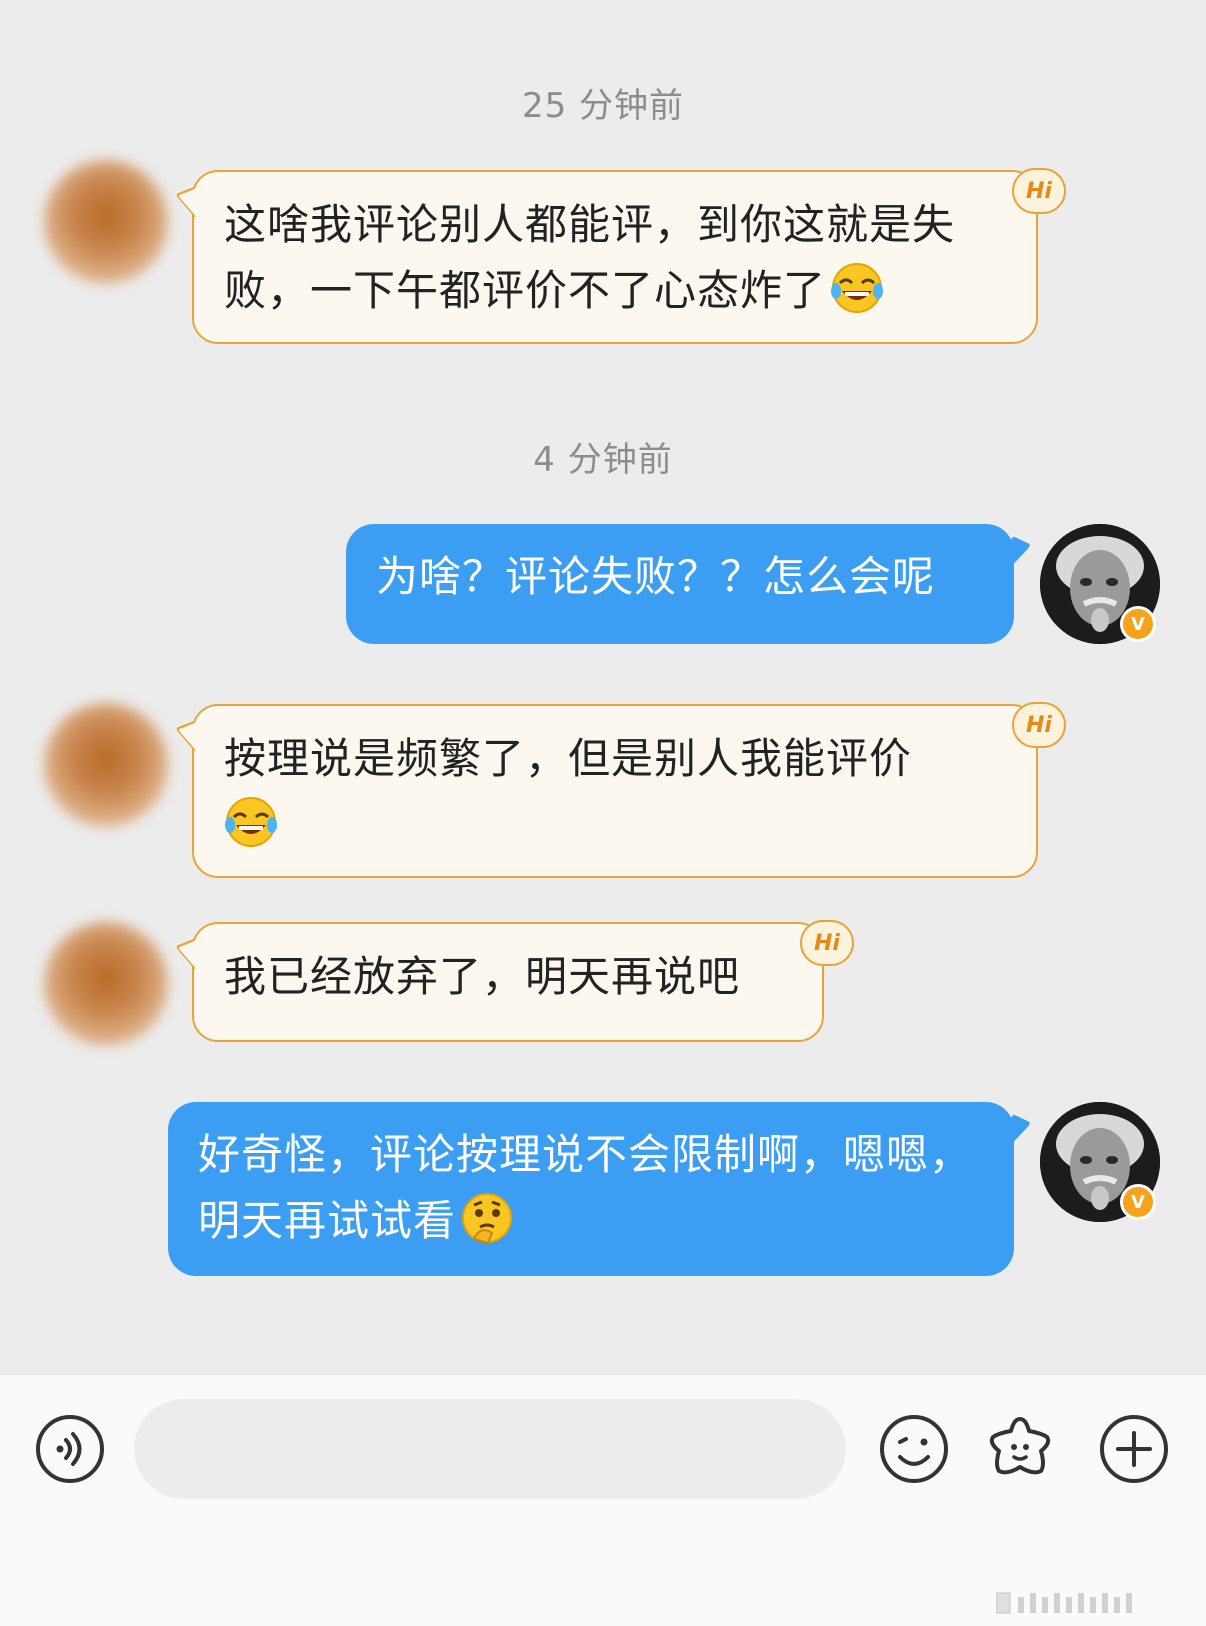 The height and width of the screenshot is (1626, 1206). Describe the element at coordinates (1020, 1449) in the screenshot. I see `sticker-star-icon` at that location.